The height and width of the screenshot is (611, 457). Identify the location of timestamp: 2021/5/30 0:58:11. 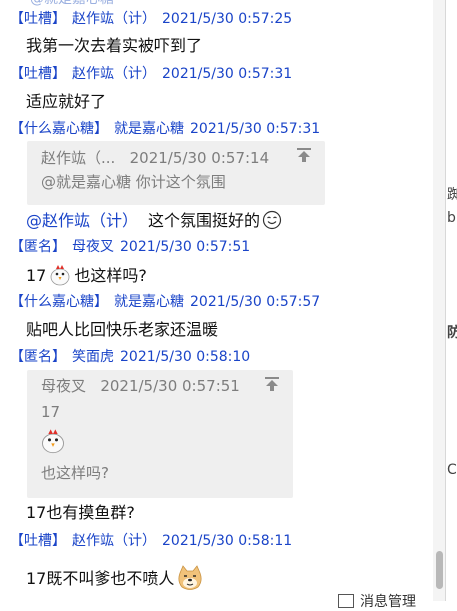
(227, 541).